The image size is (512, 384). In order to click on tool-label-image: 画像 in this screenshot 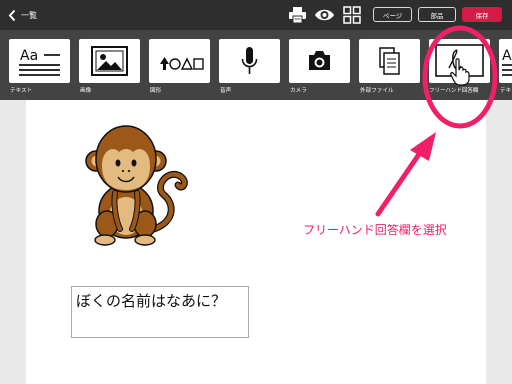, I will do `click(86, 91)`.